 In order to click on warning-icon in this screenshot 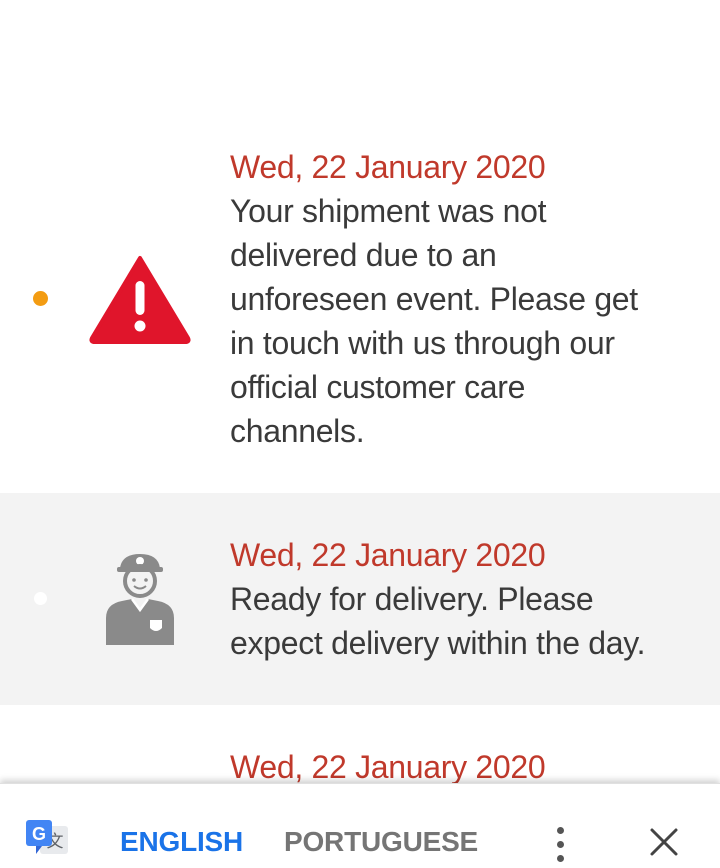, I will do `click(140, 300)`.